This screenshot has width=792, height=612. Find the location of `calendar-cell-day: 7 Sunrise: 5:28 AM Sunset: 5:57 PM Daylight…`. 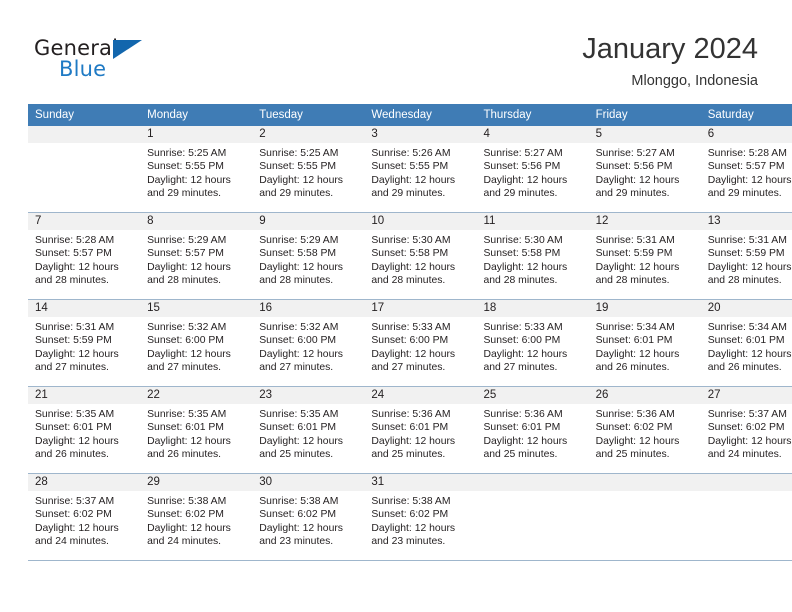

calendar-cell-day: 7 Sunrise: 5:28 AM Sunset: 5:57 PM Daylight… is located at coordinates (84, 256).